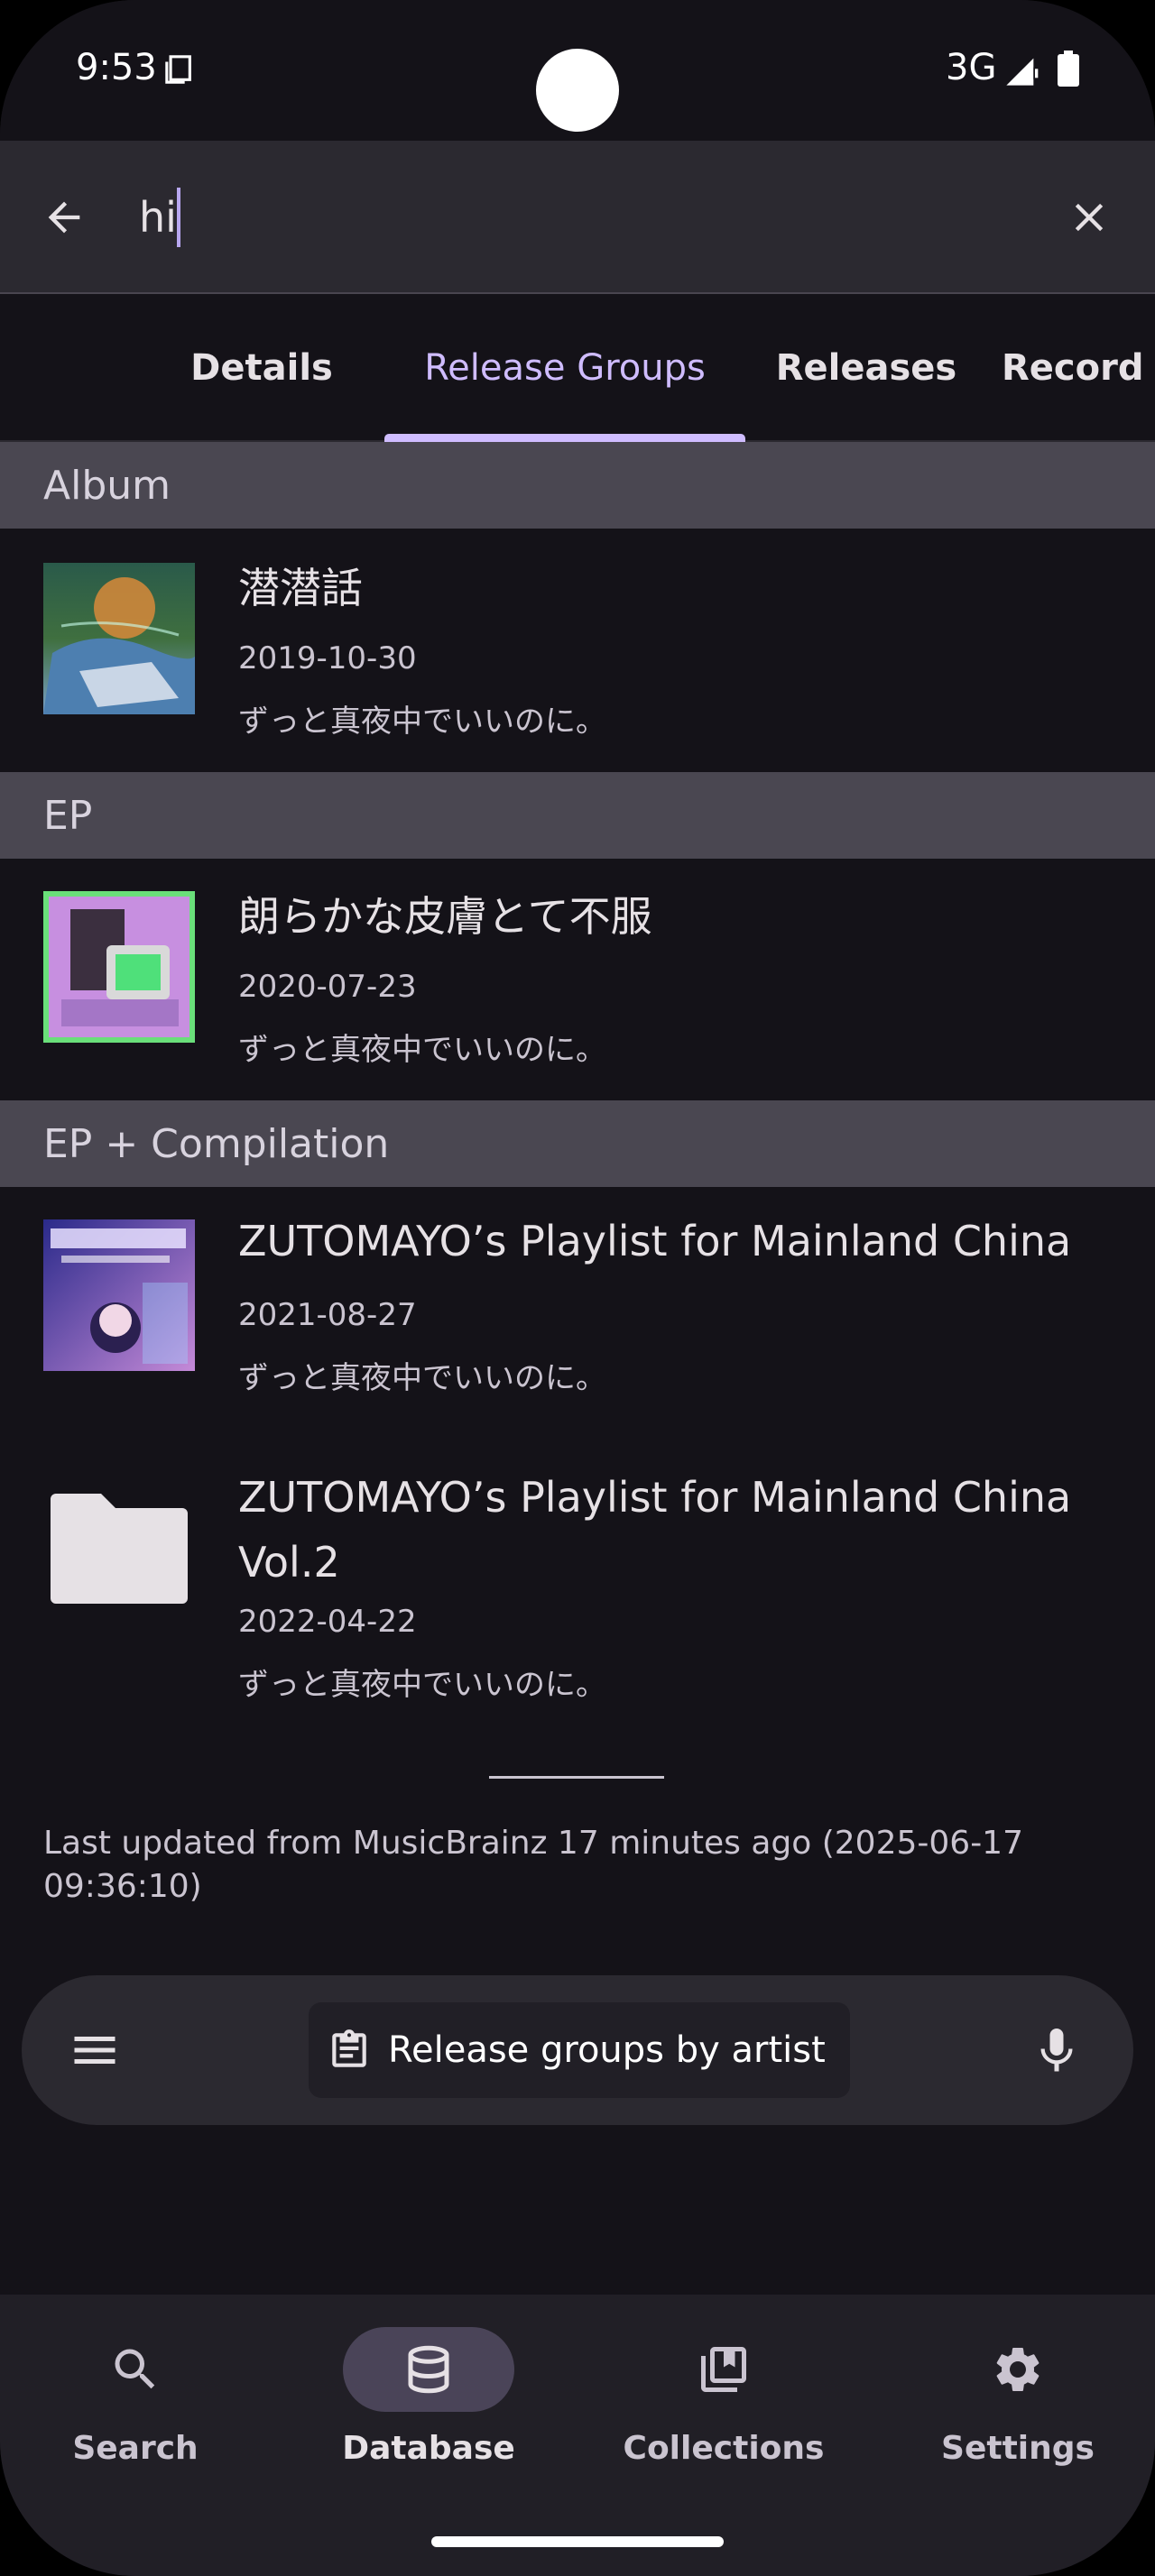 This screenshot has width=1155, height=2576. I want to click on front-camera, so click(577, 91).